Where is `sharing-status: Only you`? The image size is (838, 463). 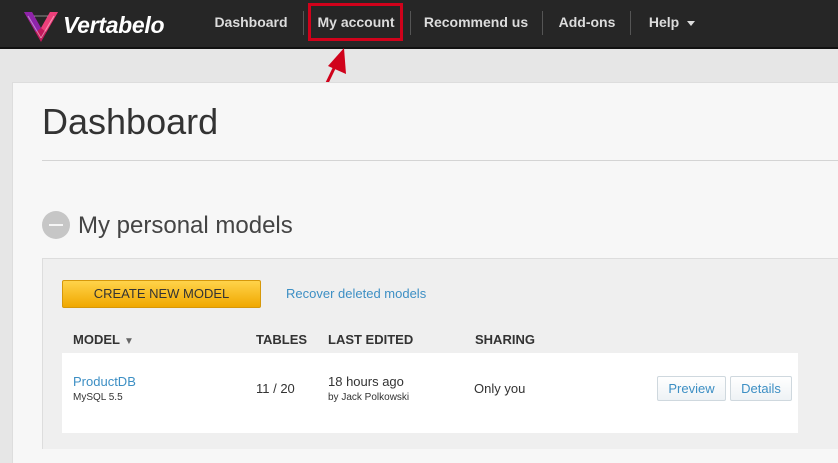 sharing-status: Only you is located at coordinates (500, 388).